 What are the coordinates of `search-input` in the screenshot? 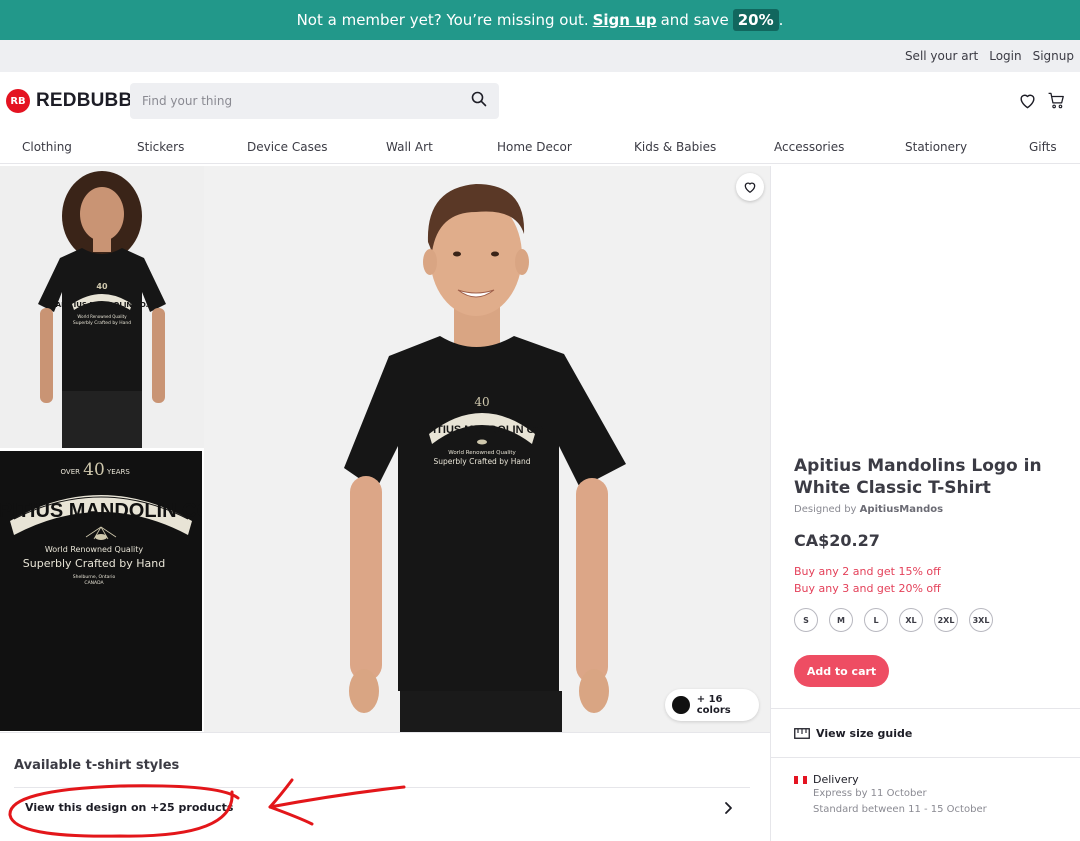 It's located at (306, 101).